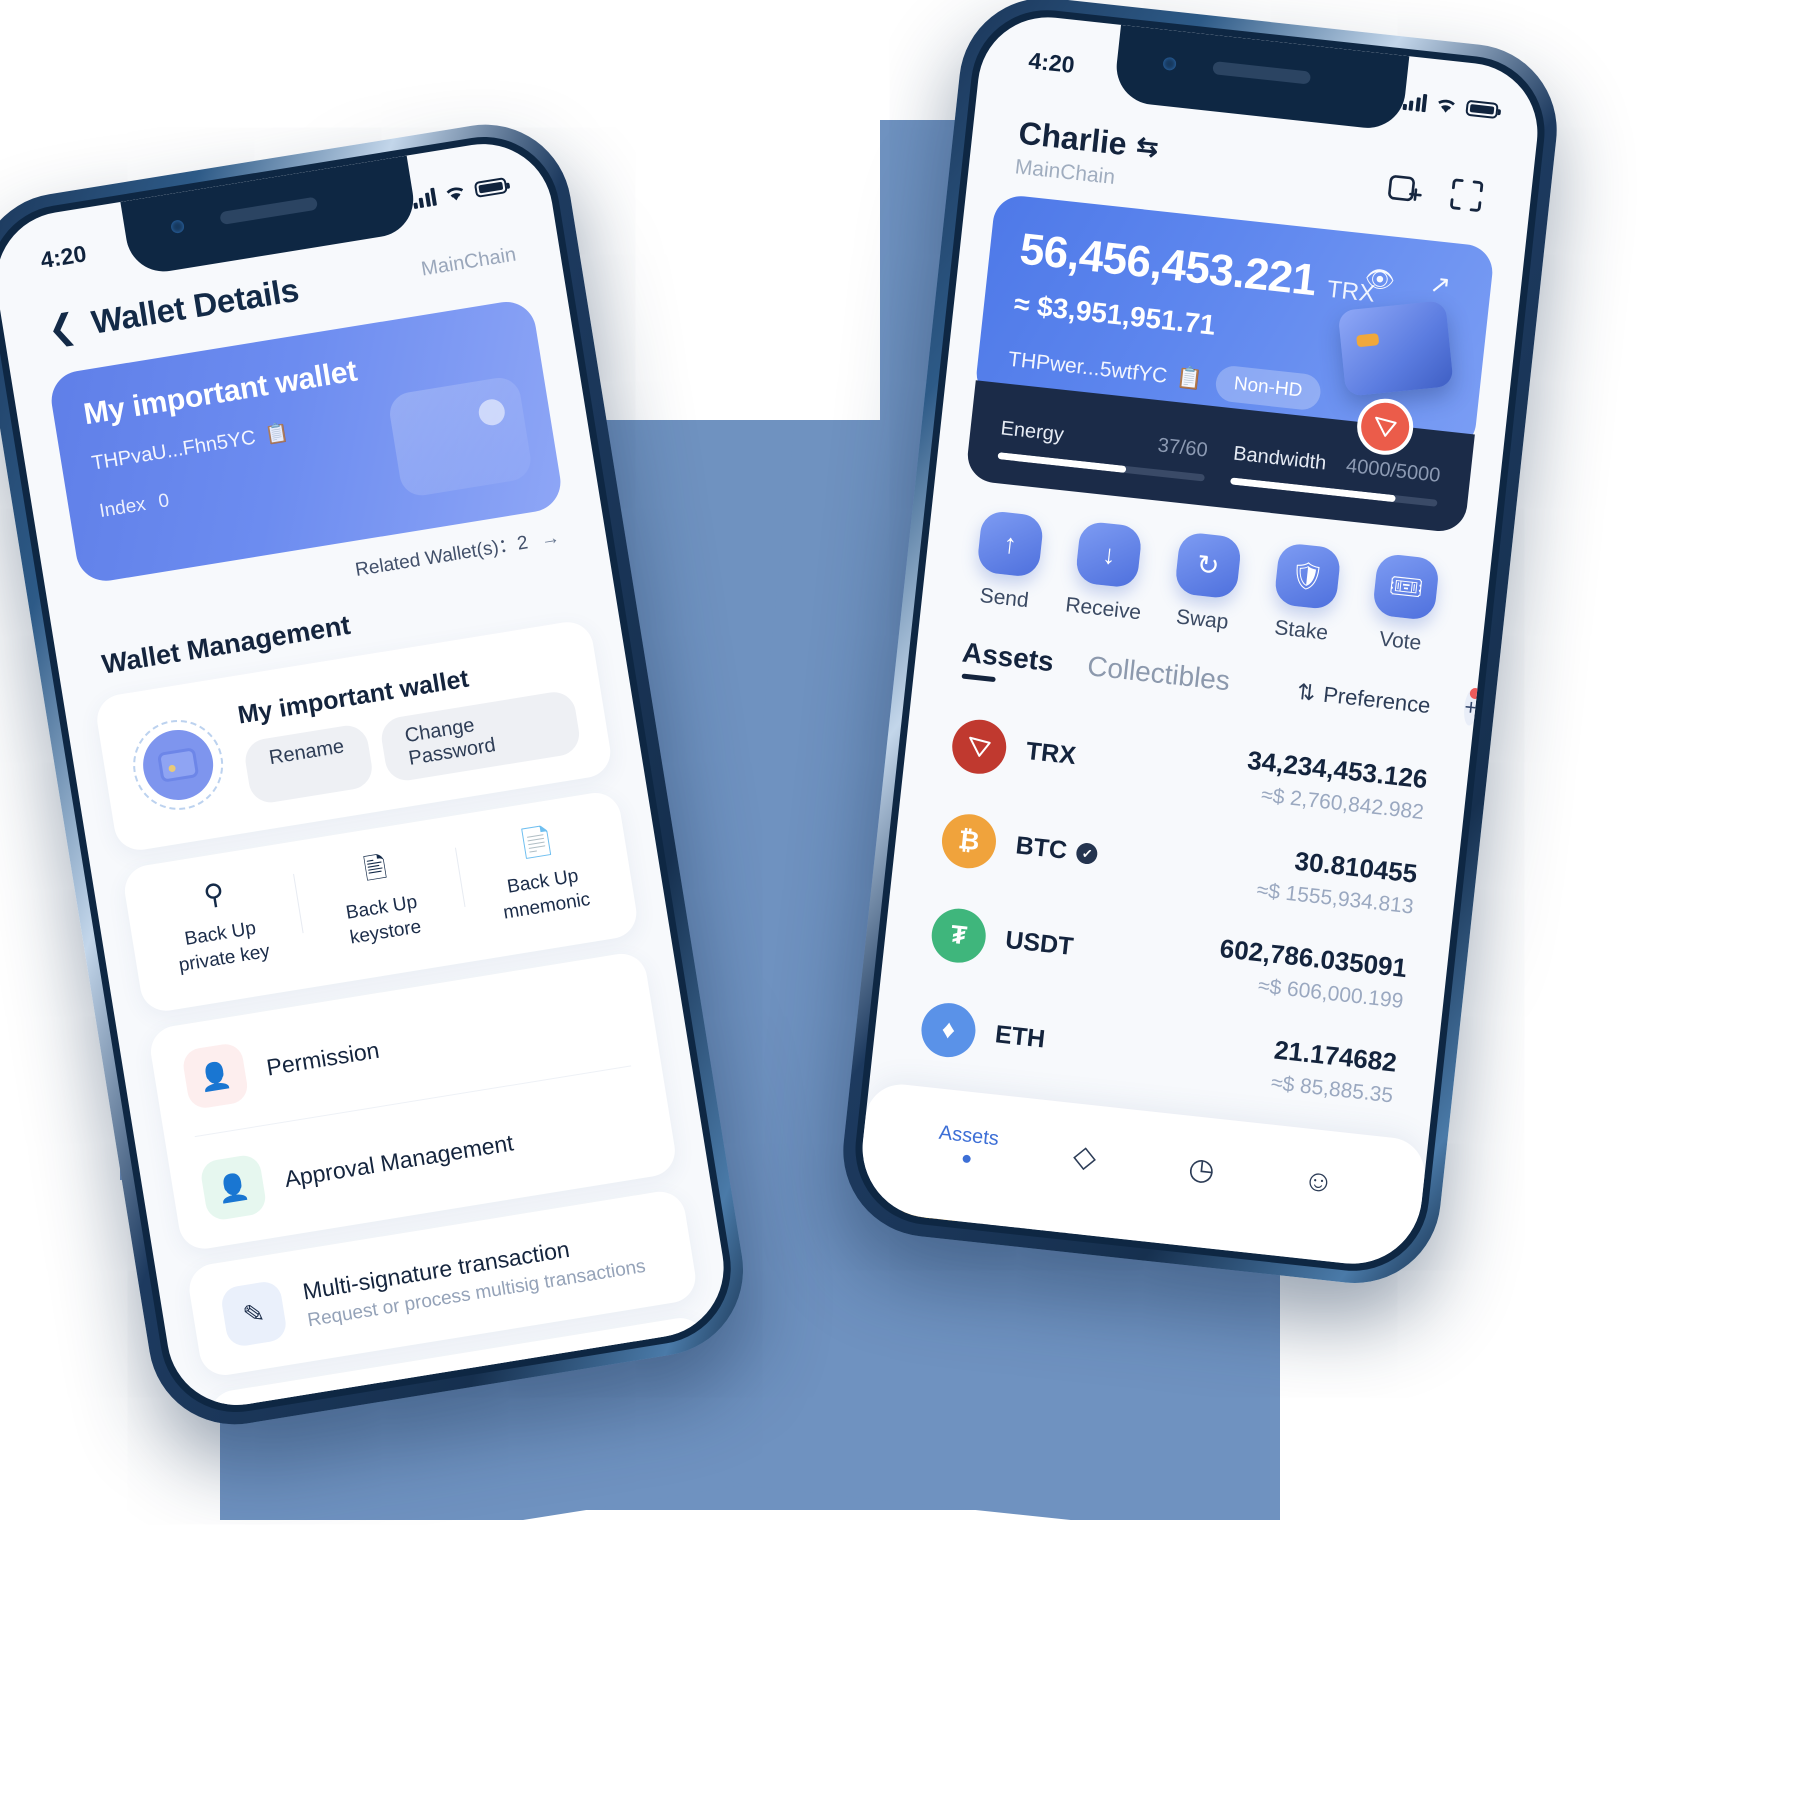 The height and width of the screenshot is (1800, 1800). Describe the element at coordinates (1103, 609) in the screenshot. I see `action-receive-label: Receive` at that location.